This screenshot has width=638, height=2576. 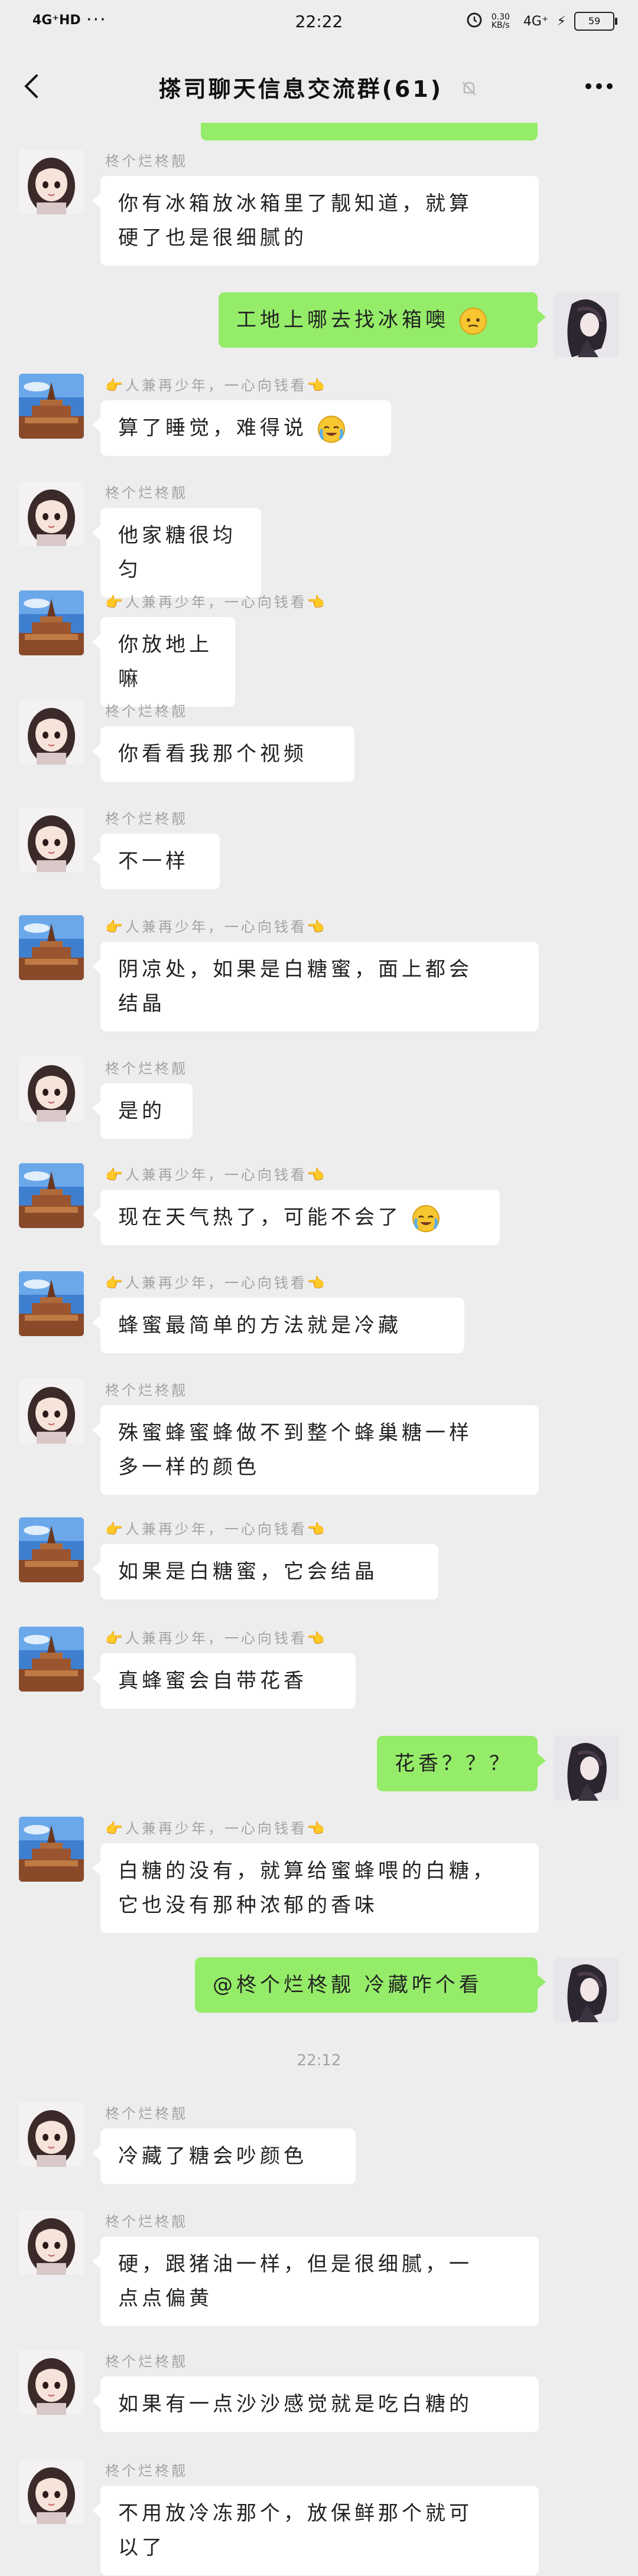 What do you see at coordinates (369, 132) in the screenshot?
I see `previous-bubble-edge` at bounding box center [369, 132].